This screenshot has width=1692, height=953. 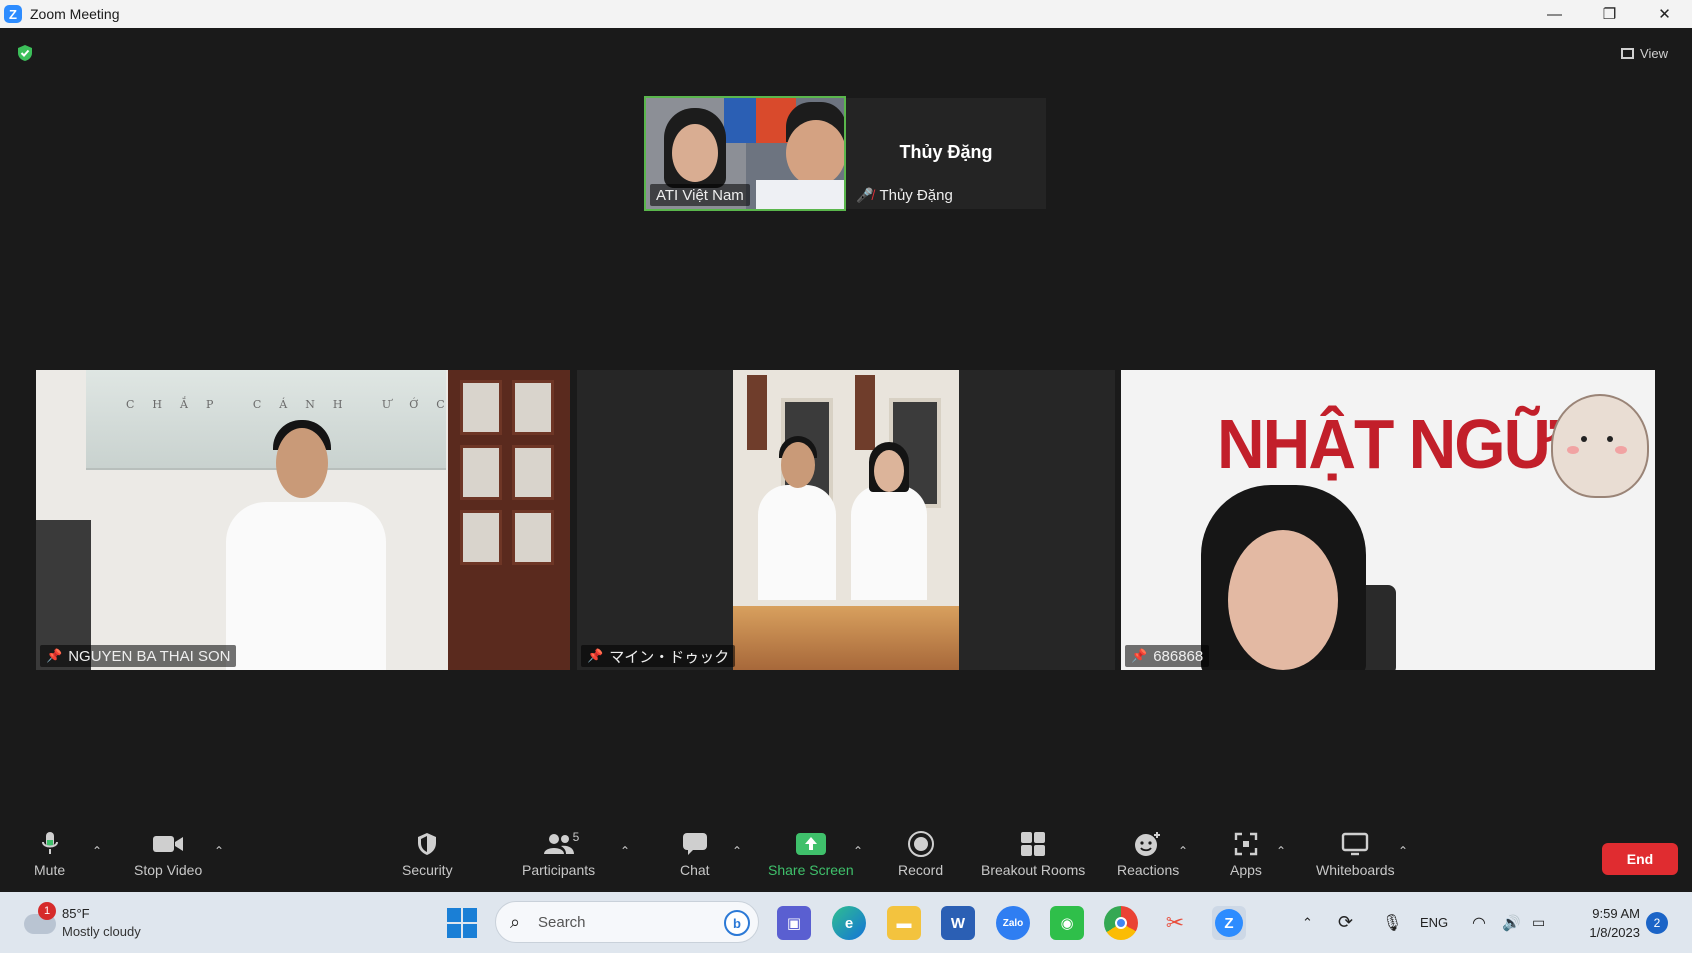 I want to click on view-label: View, so click(x=1654, y=53).